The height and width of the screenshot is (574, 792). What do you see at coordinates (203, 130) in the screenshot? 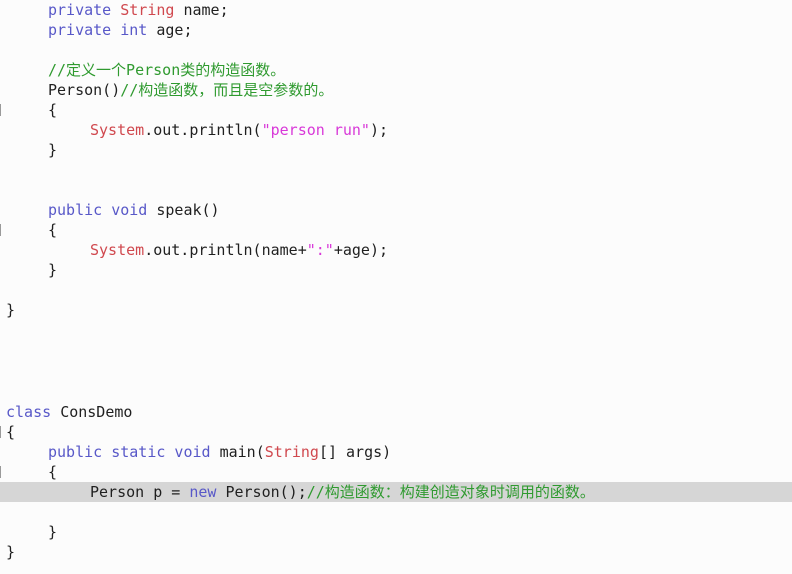
I see `code-token: .out.println(` at bounding box center [203, 130].